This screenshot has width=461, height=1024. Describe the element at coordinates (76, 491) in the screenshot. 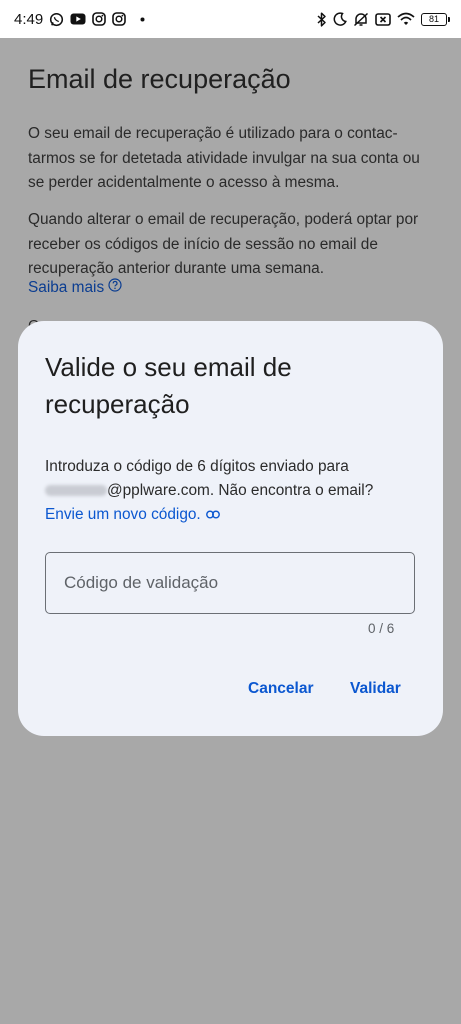

I see `blurred-email-username` at that location.